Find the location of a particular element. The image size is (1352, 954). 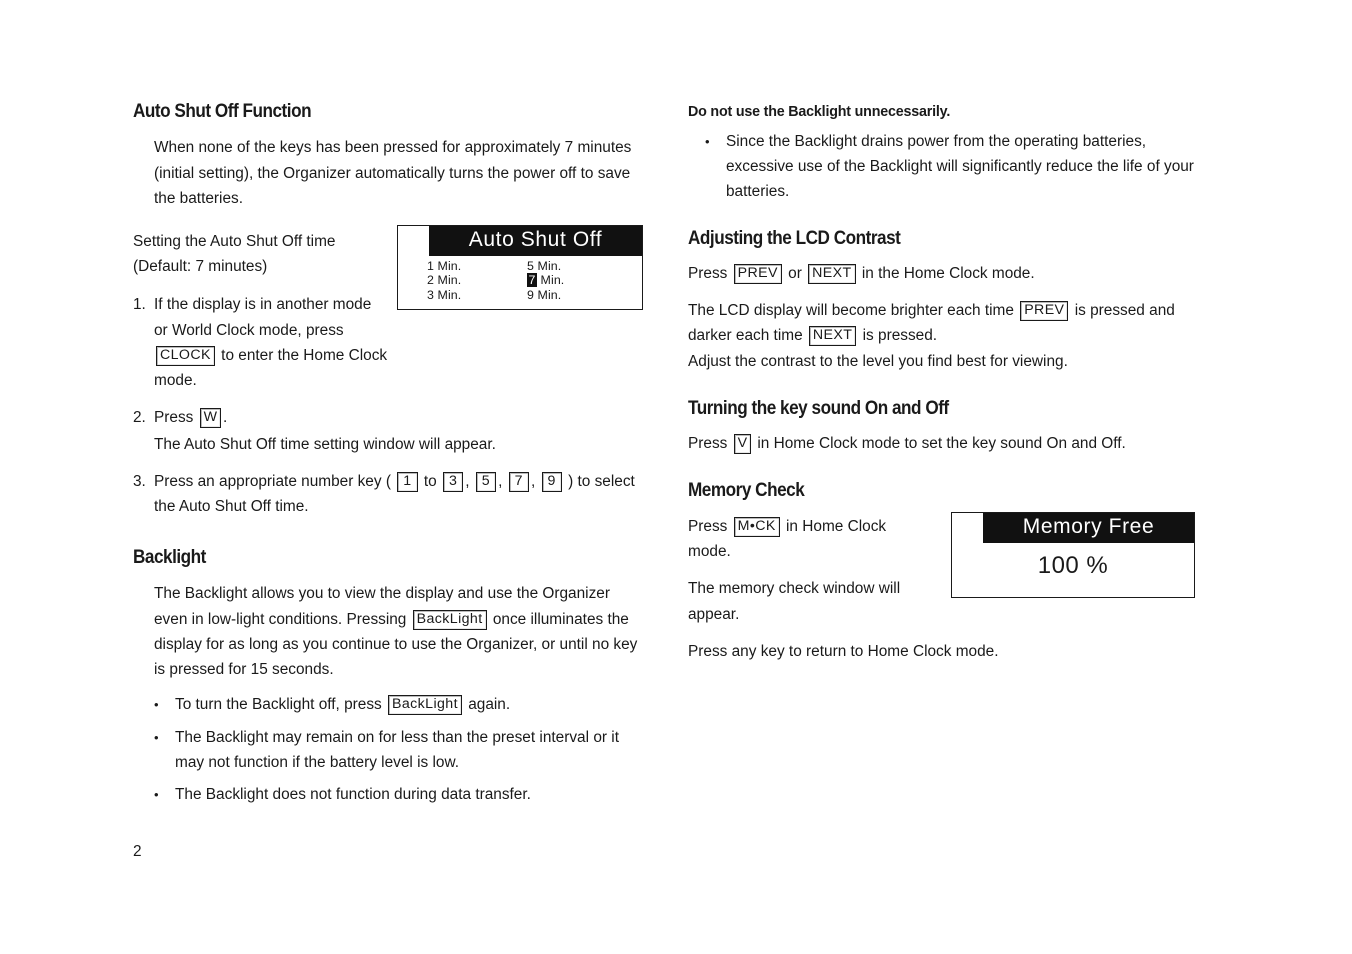

step-2-text-b: . is located at coordinates (225, 418).